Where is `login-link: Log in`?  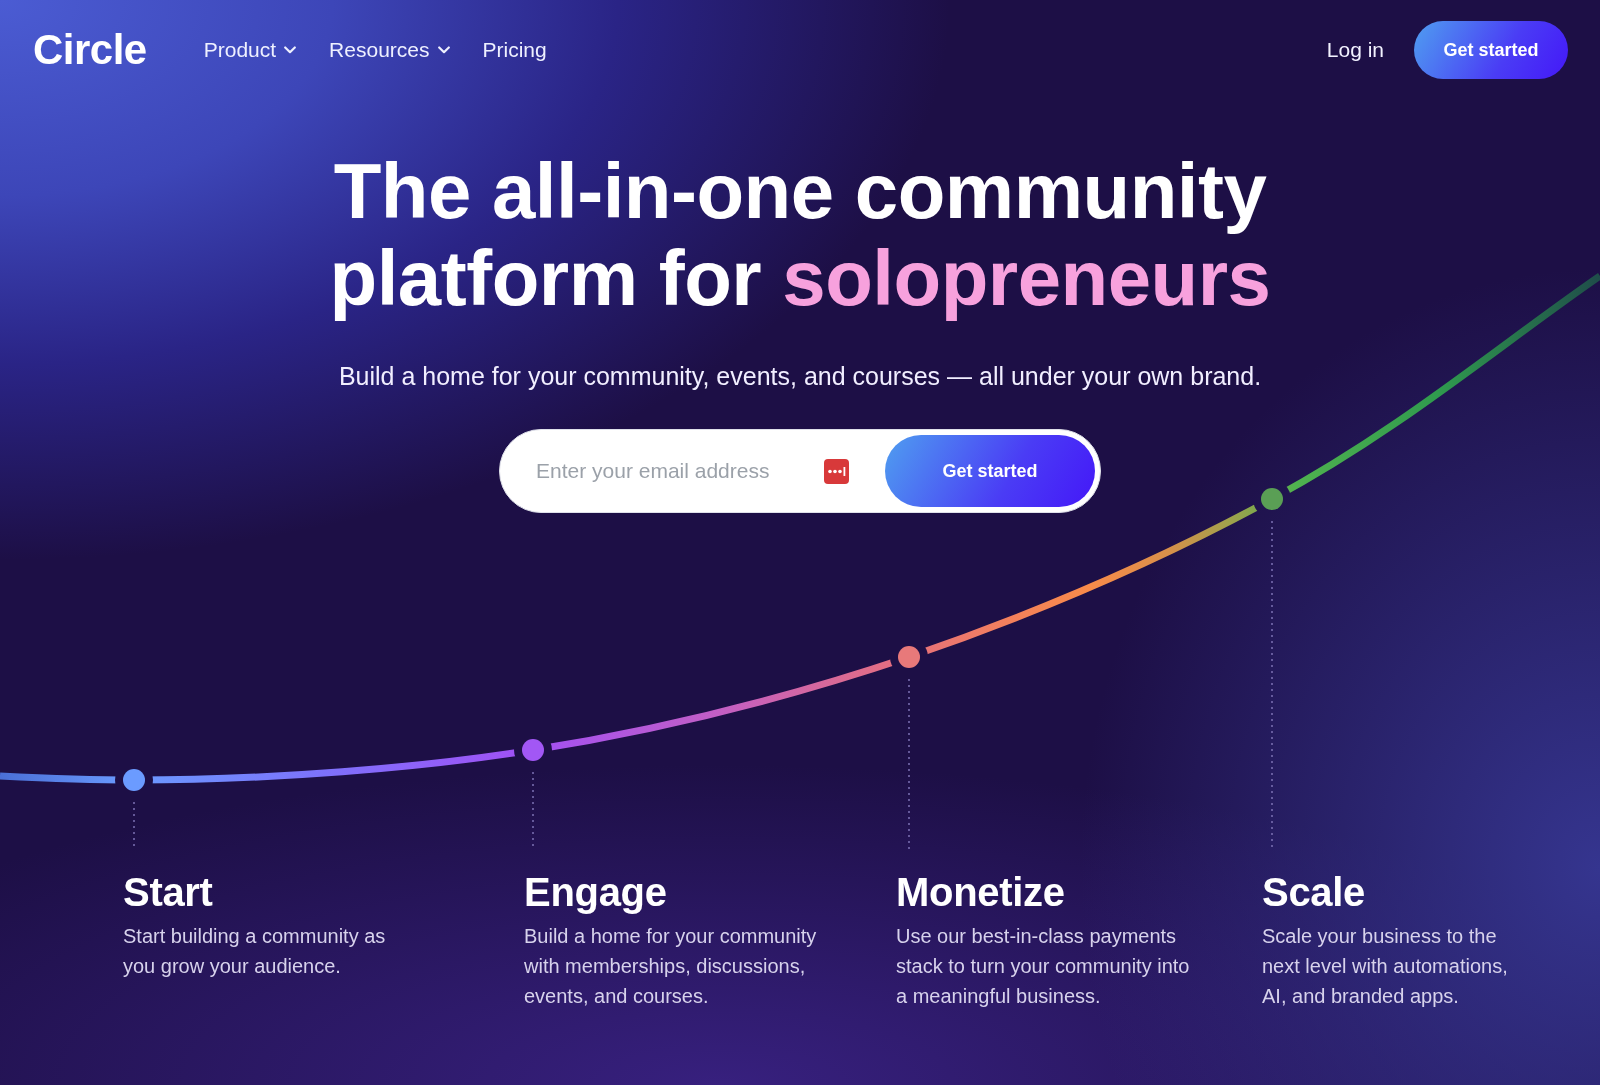
login-link: Log in is located at coordinates (1355, 50).